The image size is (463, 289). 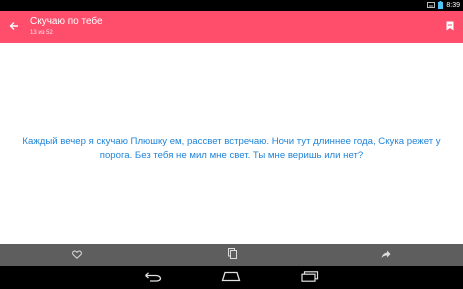 I want to click on heart-icon, so click(x=77, y=255).